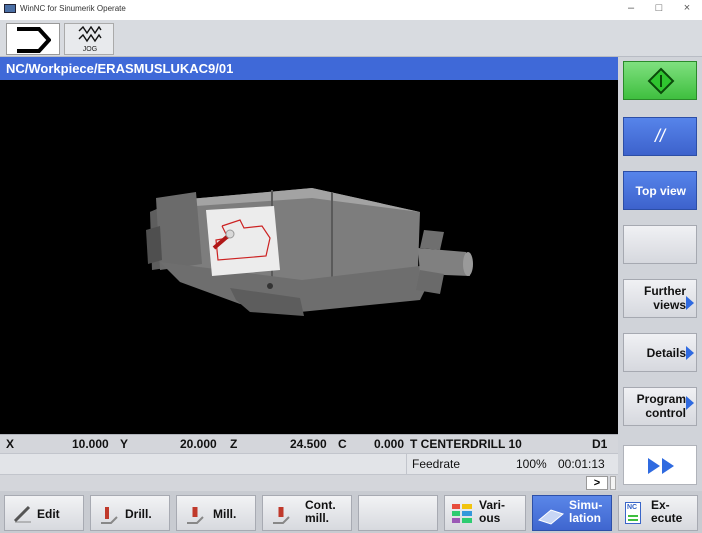 The height and width of the screenshot is (533, 702). I want to click on active-tool: T CENTERDRILL 10, so click(466, 444).